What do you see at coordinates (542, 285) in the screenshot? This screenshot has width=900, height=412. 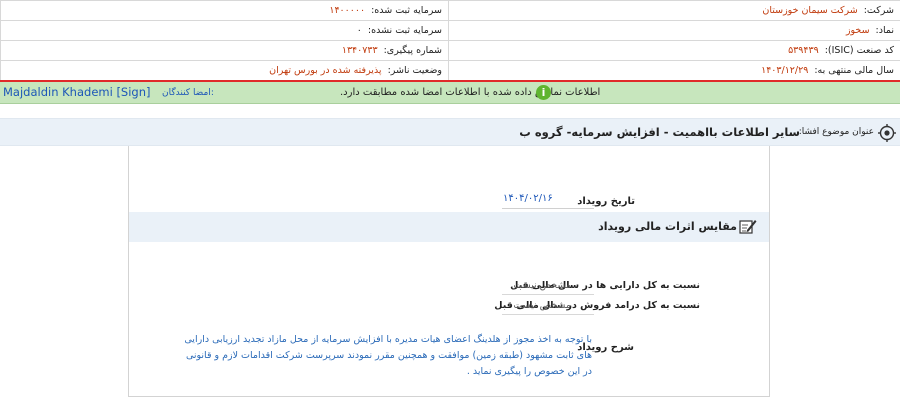 I see `assets-ratio-value: مشخص نیست` at bounding box center [542, 285].